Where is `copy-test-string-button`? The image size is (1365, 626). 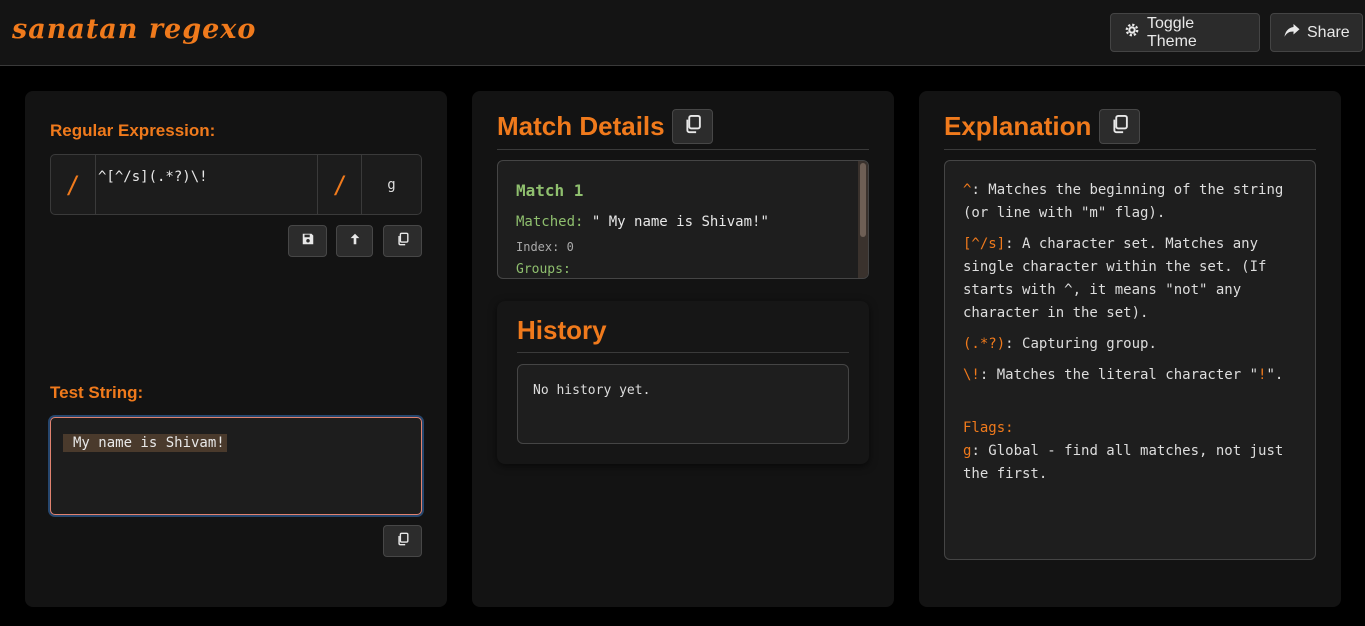
copy-test-string-button is located at coordinates (402, 541).